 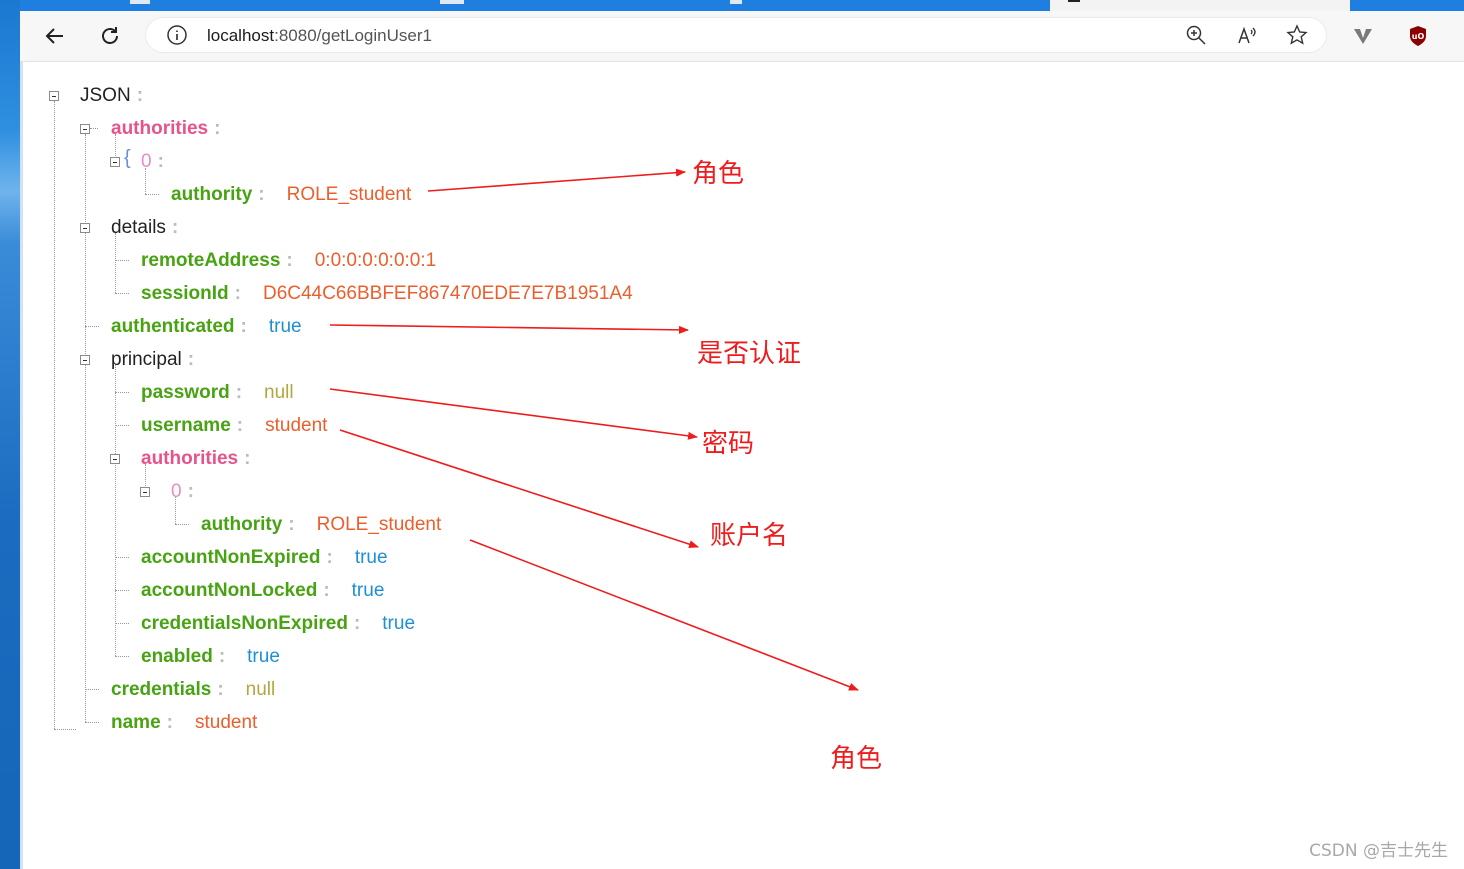 I want to click on svg-text: uO, so click(x=1418, y=36).